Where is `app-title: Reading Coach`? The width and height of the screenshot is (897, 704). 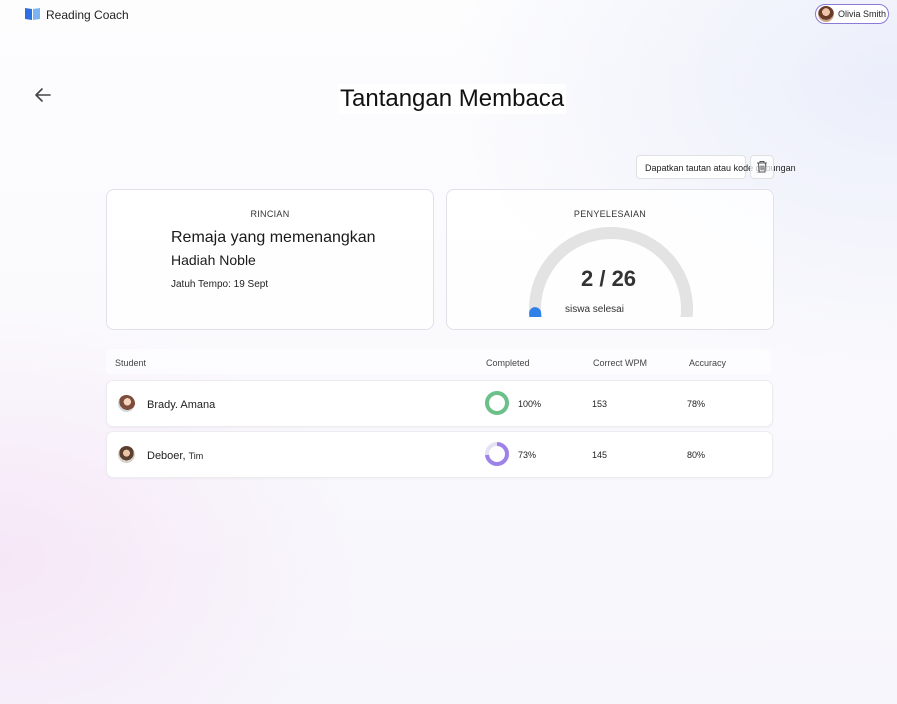
app-title: Reading Coach is located at coordinates (87, 15).